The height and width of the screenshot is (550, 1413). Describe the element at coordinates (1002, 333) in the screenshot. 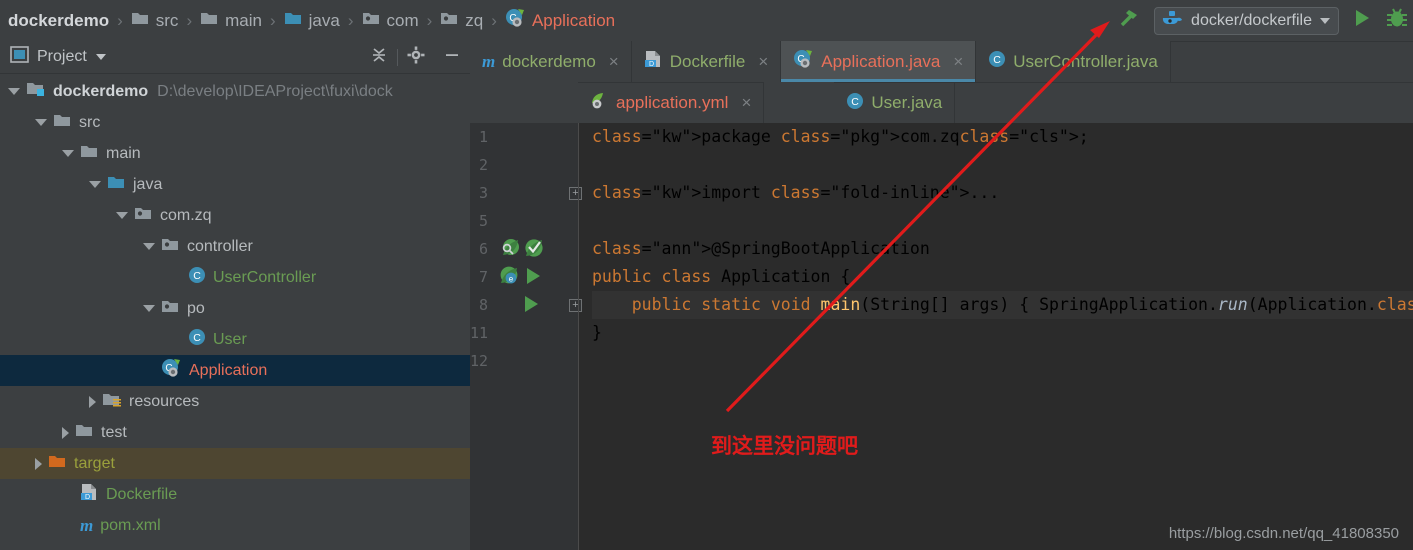

I see `code-line-11: }` at that location.